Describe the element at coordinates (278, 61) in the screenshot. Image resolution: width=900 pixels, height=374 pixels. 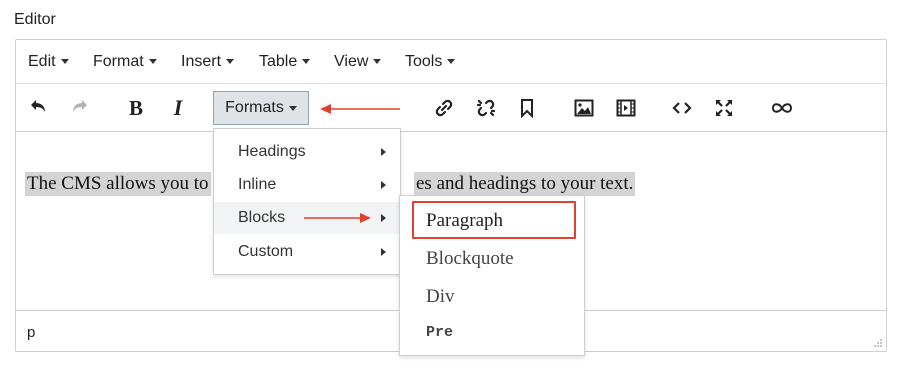
I see `menu-table-label: Table` at that location.